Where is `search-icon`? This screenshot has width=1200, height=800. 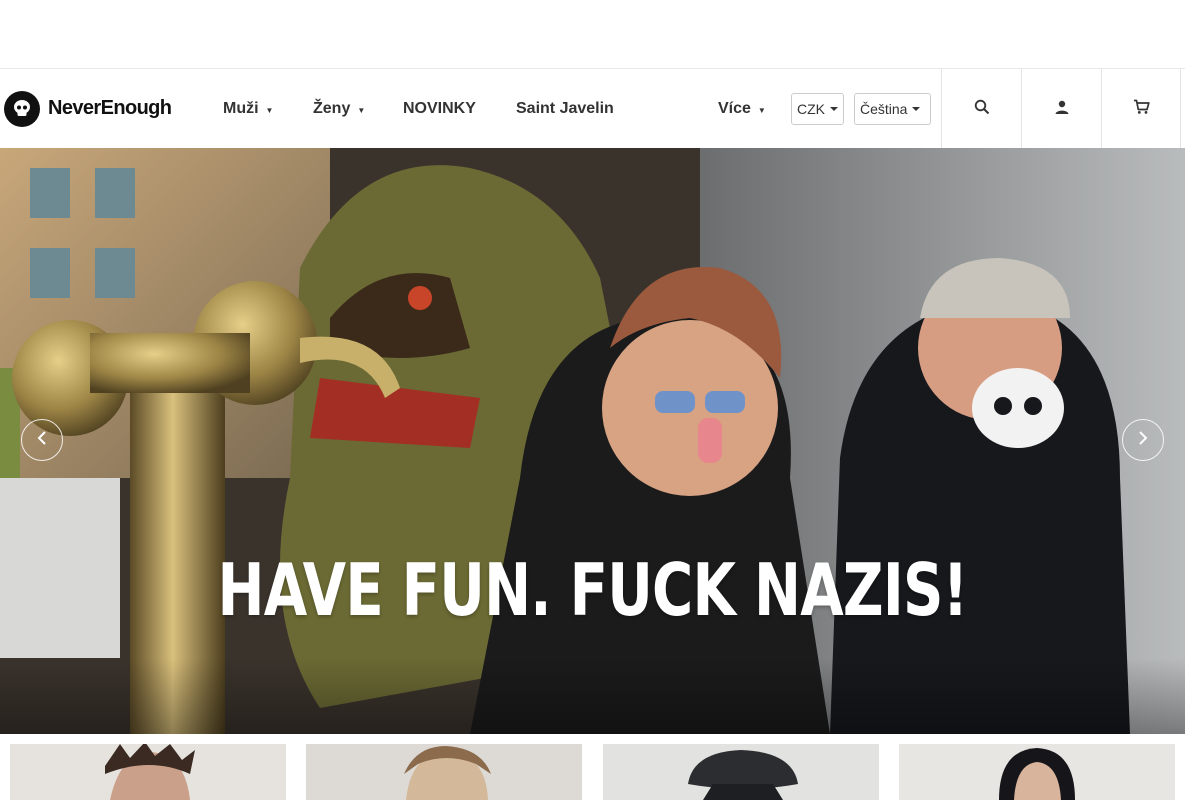
search-icon is located at coordinates (982, 109).